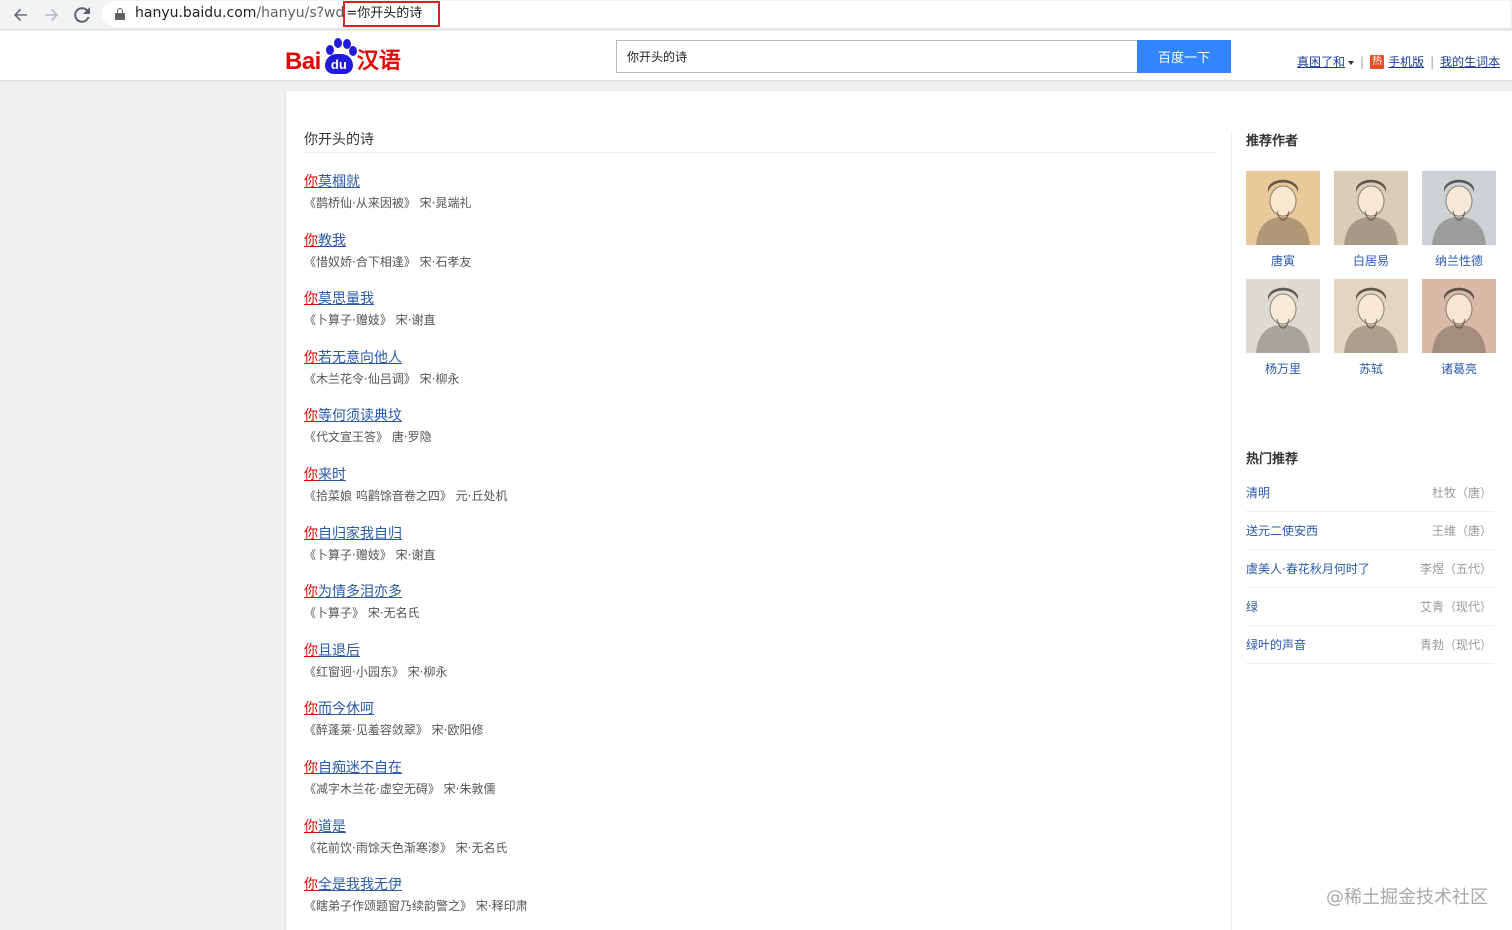 Image resolution: width=1512 pixels, height=930 pixels. I want to click on poem-line-link: 你为情多泪亦多, so click(353, 592).